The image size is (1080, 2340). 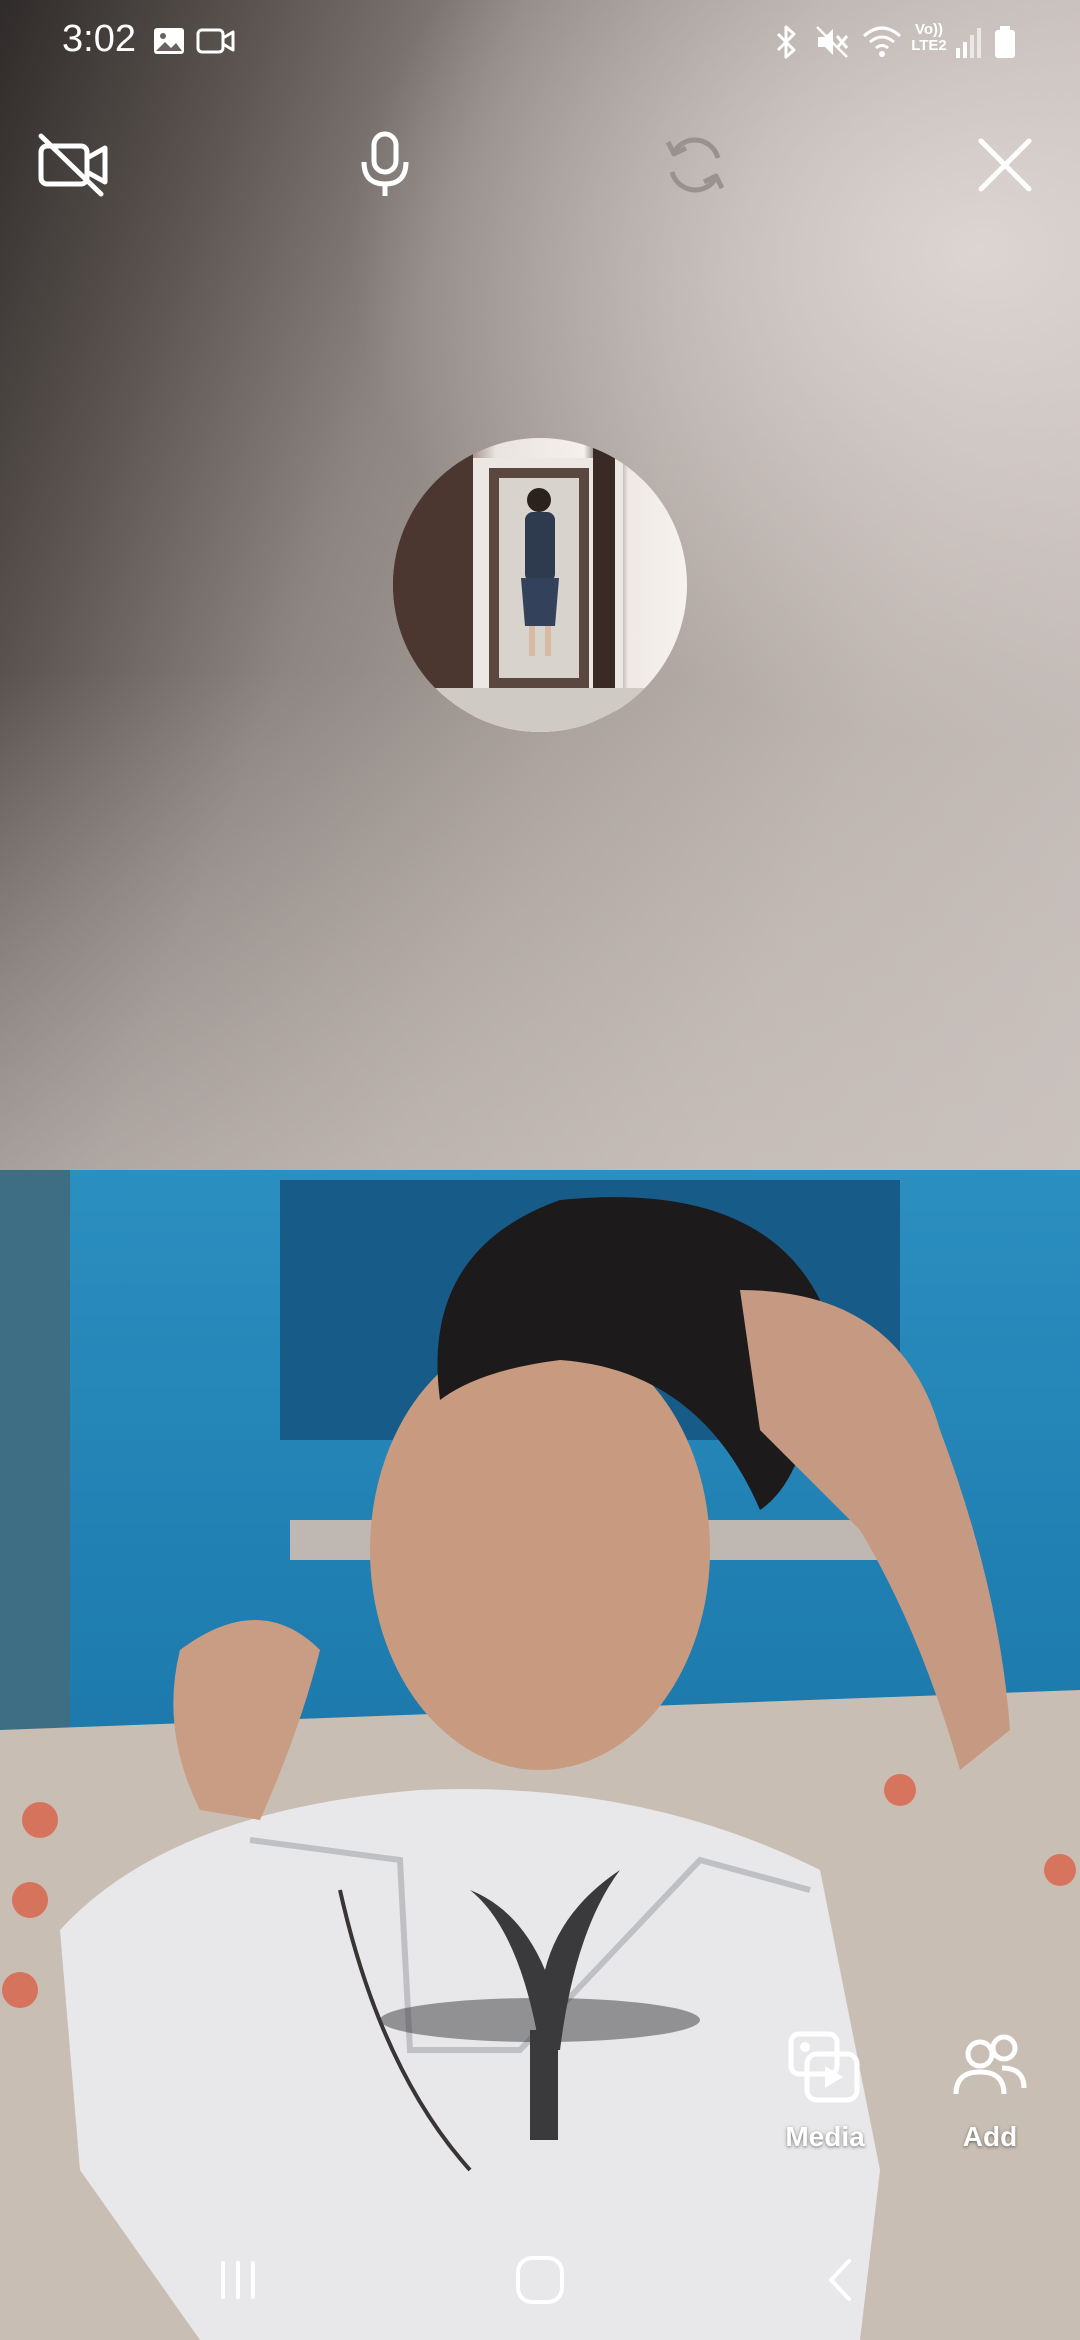 What do you see at coordinates (990, 2064) in the screenshot?
I see `add-people-icon` at bounding box center [990, 2064].